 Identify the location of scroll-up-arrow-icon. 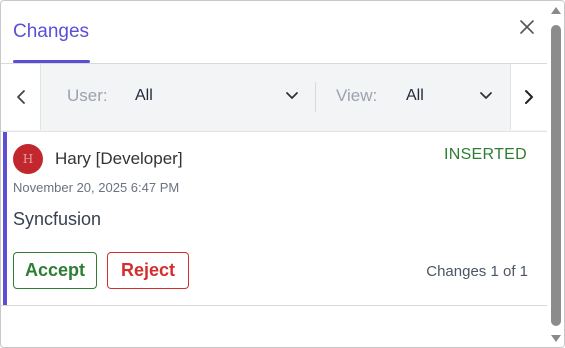
(556, 10).